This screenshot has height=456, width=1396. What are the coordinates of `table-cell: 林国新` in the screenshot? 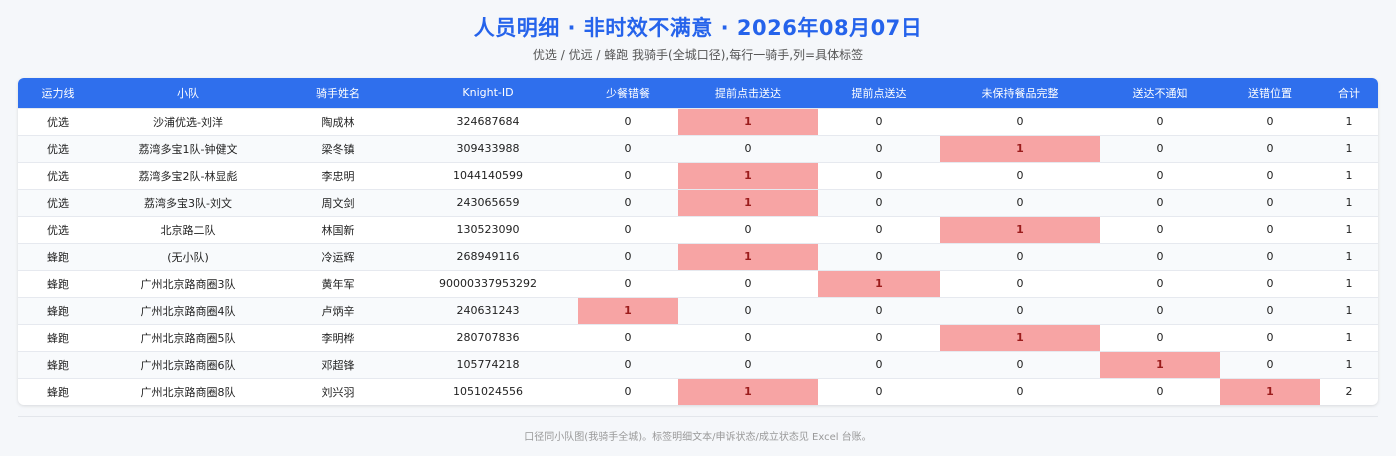 It's located at (338, 230).